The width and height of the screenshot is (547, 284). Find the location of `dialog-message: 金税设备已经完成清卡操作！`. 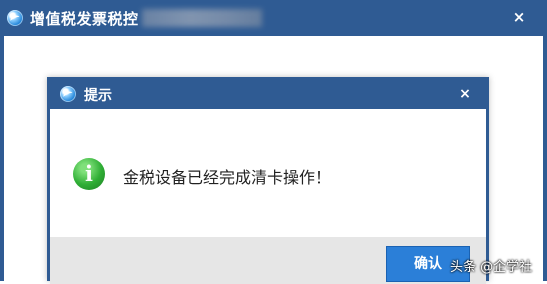

dialog-message: 金税设备已经完成清卡操作！ is located at coordinates (227, 177).